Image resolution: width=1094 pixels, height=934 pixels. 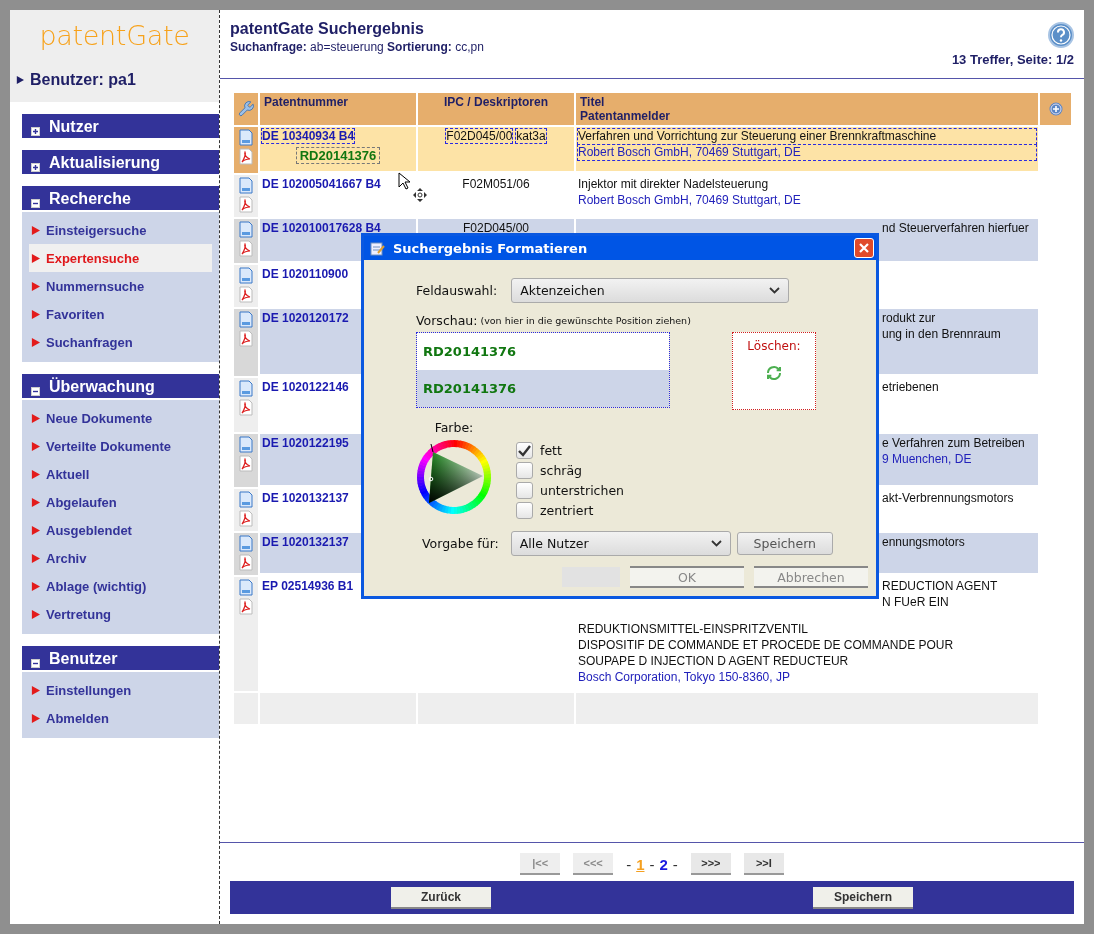 What do you see at coordinates (570, 510) in the screenshot?
I see `style-checkbox: zentriert` at bounding box center [570, 510].